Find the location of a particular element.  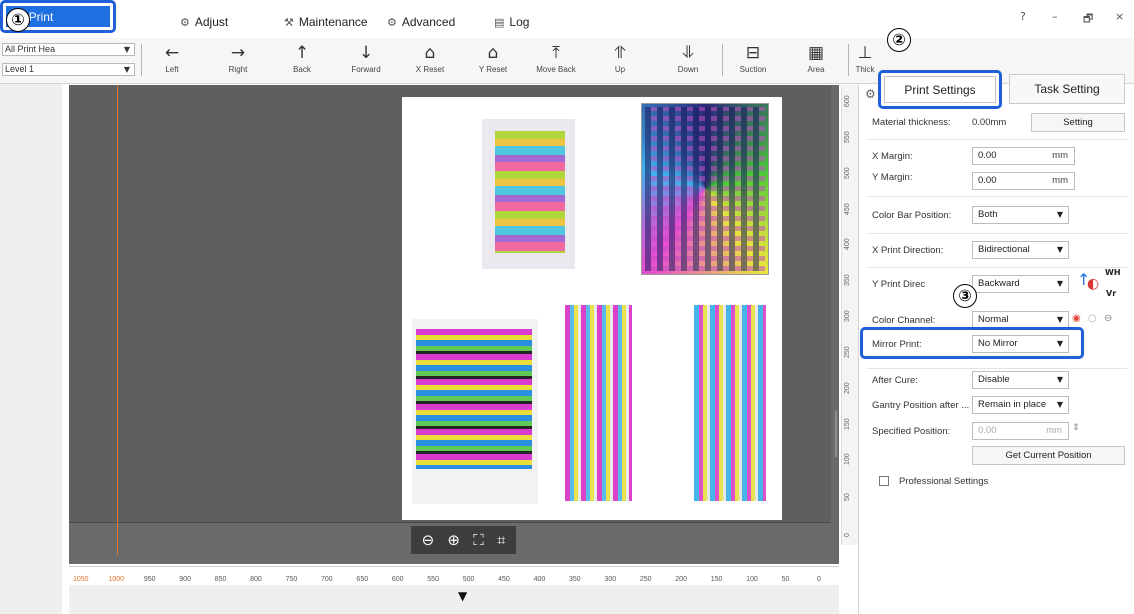

tab-adjust-label: Adjust is located at coordinates (211, 22).